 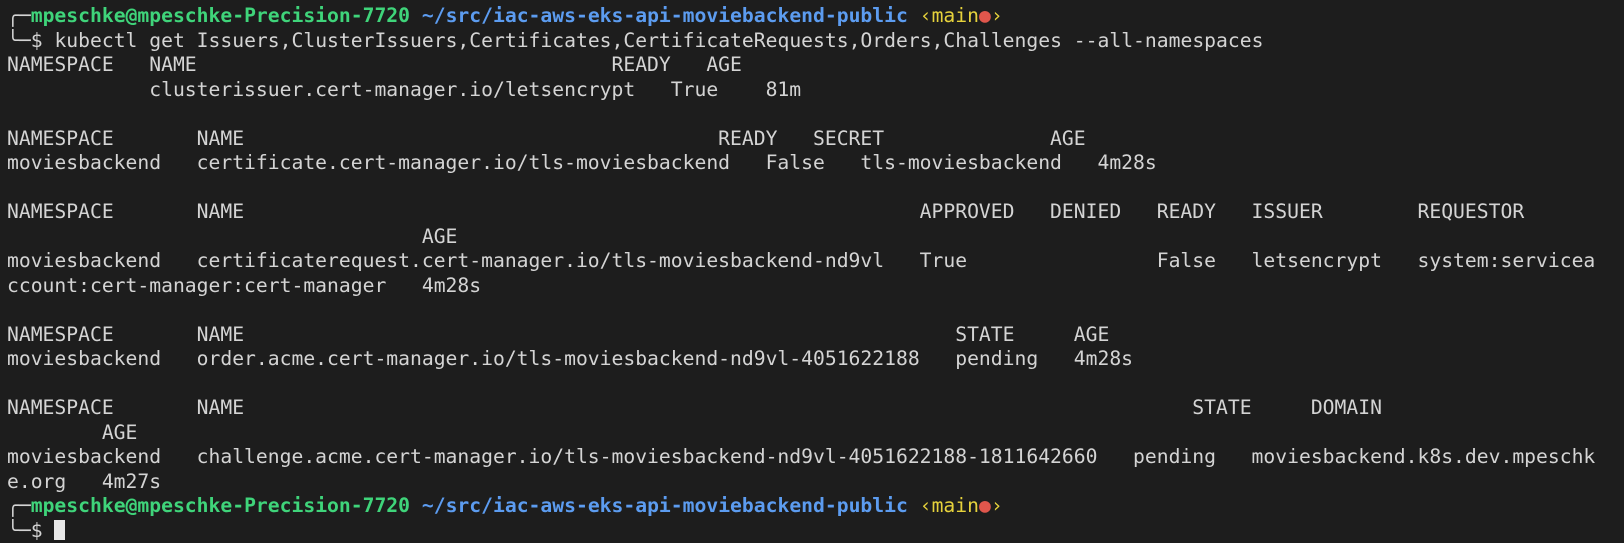 I want to click on output-line: NAMESPACE NAME STATE DOMAIN, so click(x=815, y=408).